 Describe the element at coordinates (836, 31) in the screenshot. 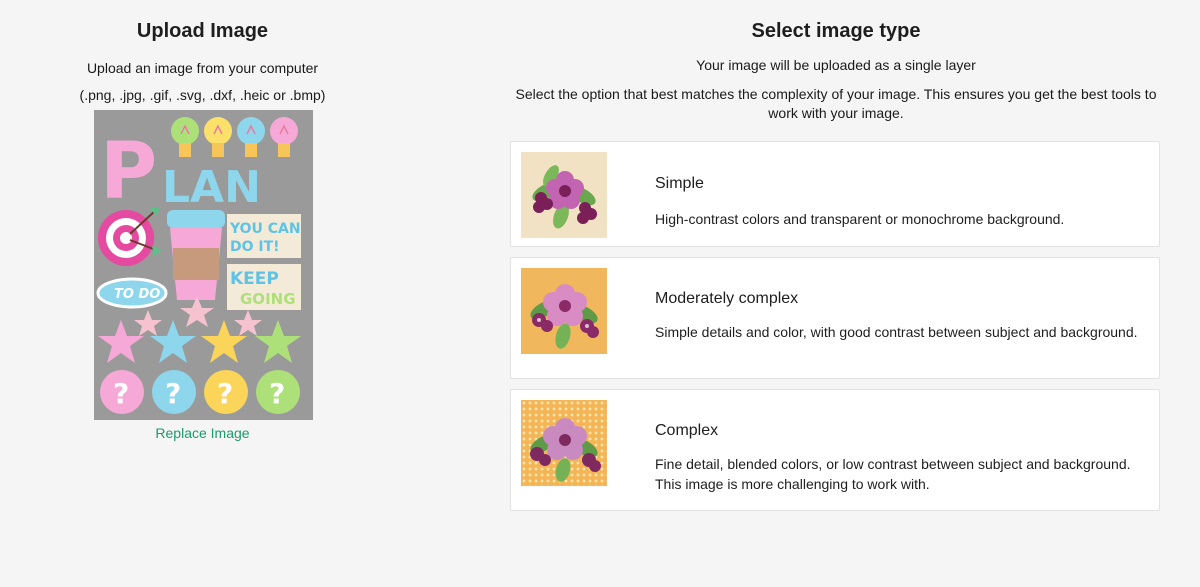

I see `image-type-title: Select image type` at that location.